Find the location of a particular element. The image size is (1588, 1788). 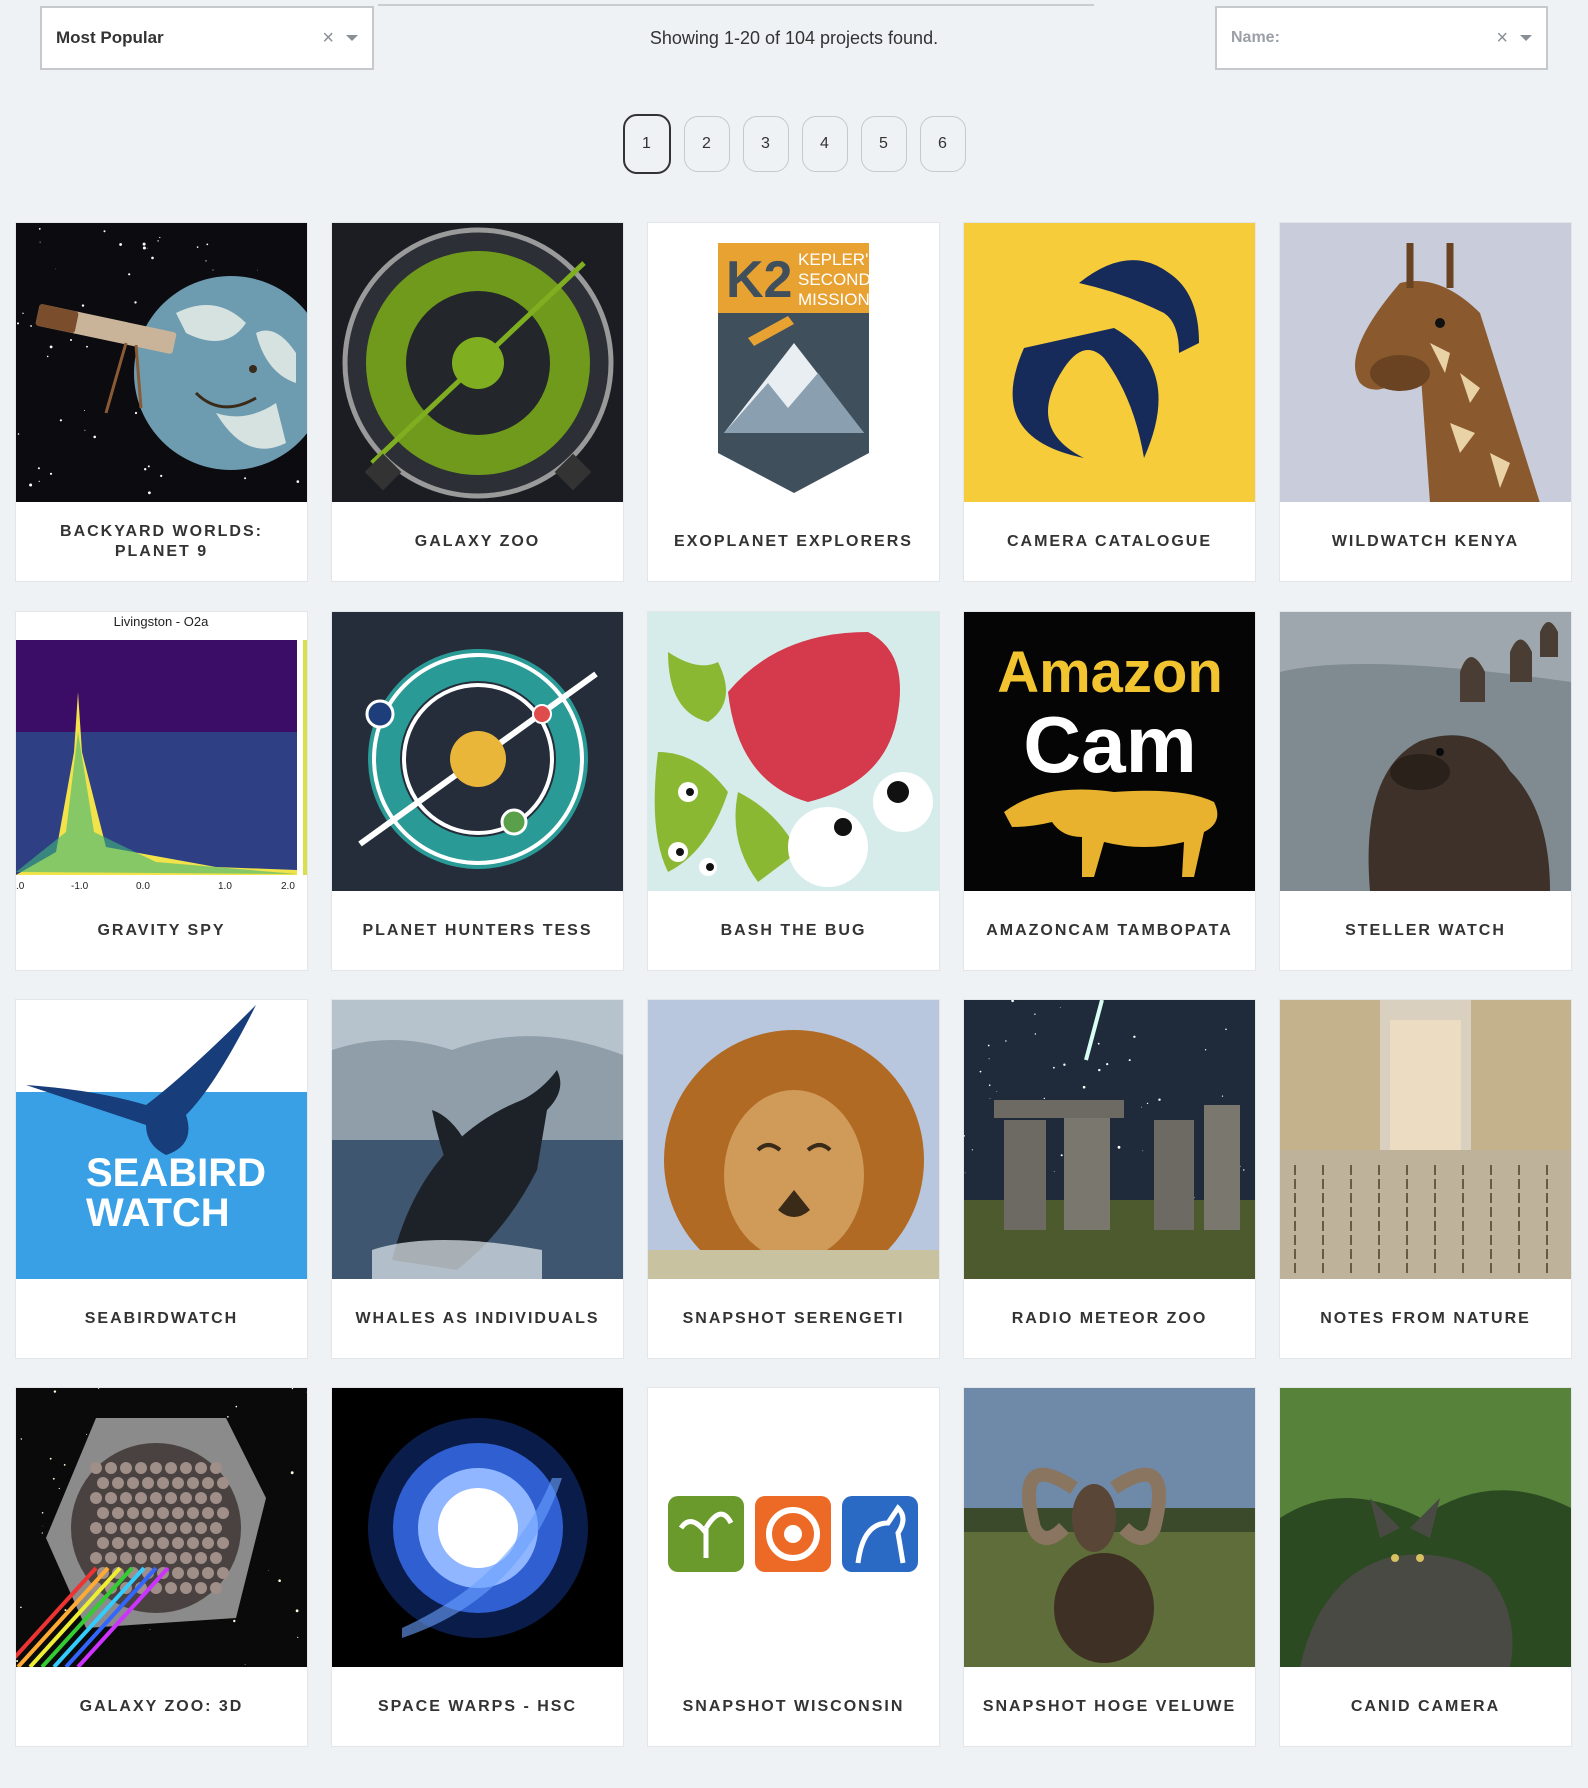

project-title: AMAZONCAM TAMBOPATA is located at coordinates (1109, 930).